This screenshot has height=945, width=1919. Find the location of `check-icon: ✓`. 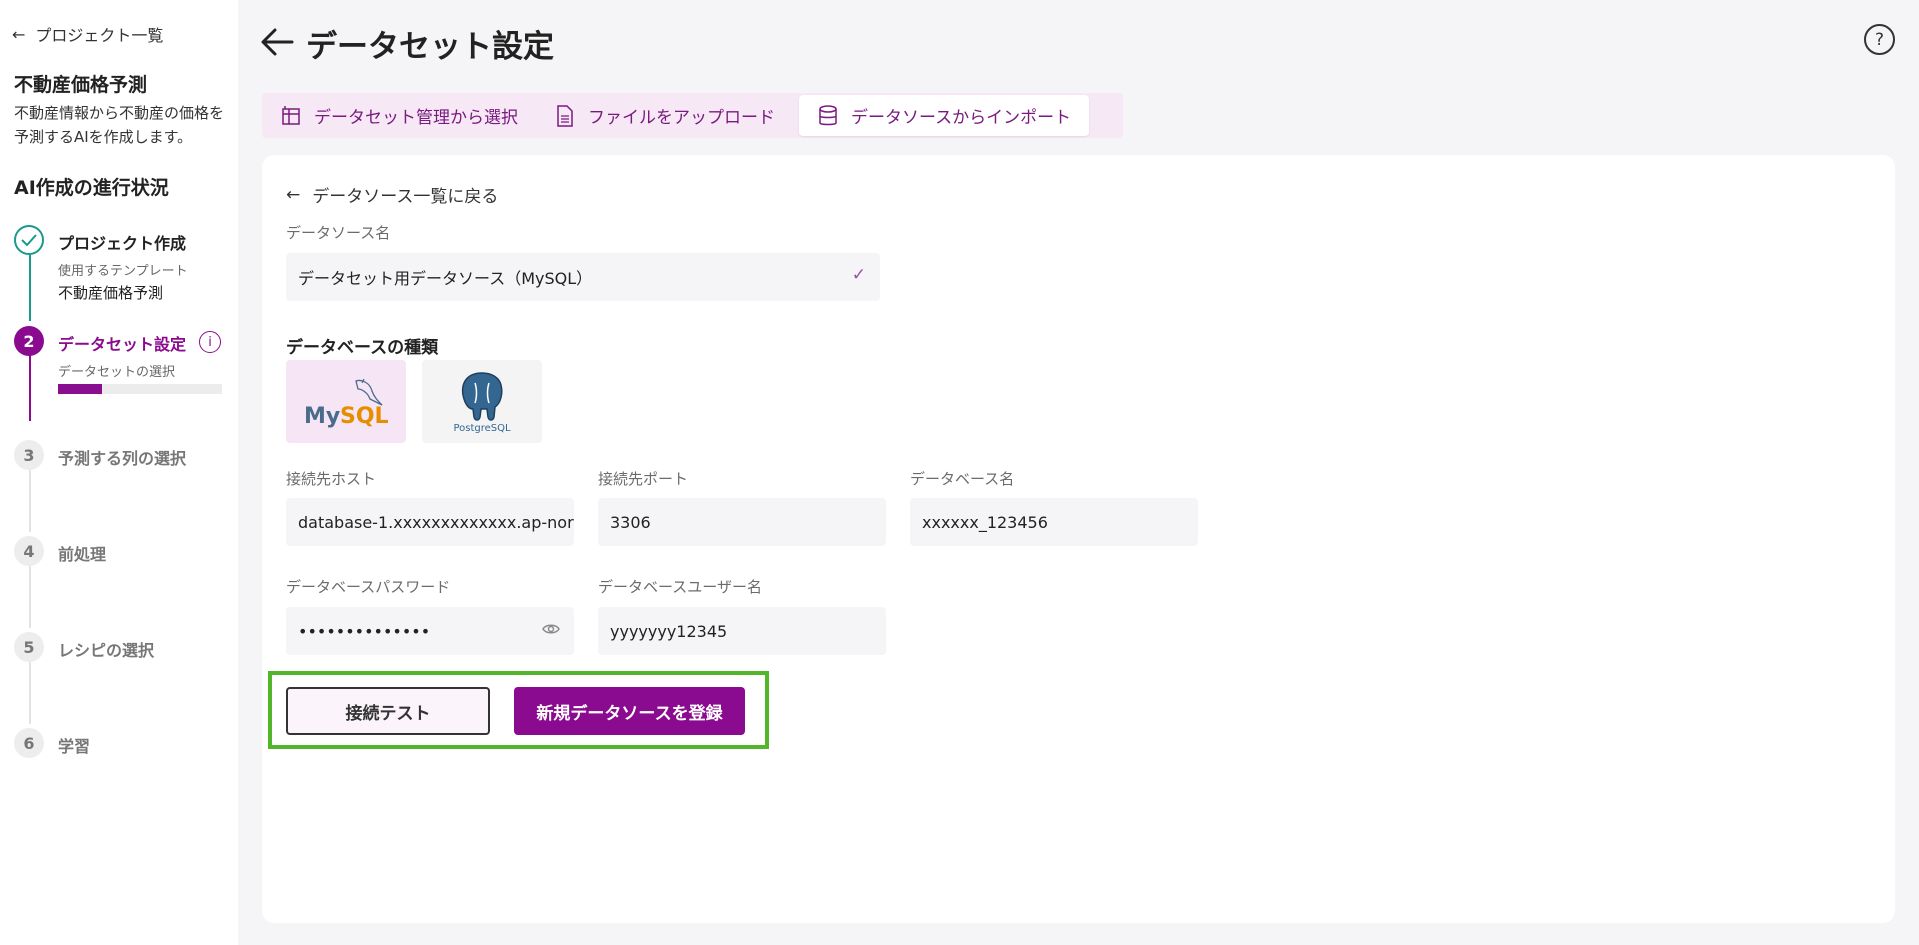

check-icon: ✓ is located at coordinates (858, 275).